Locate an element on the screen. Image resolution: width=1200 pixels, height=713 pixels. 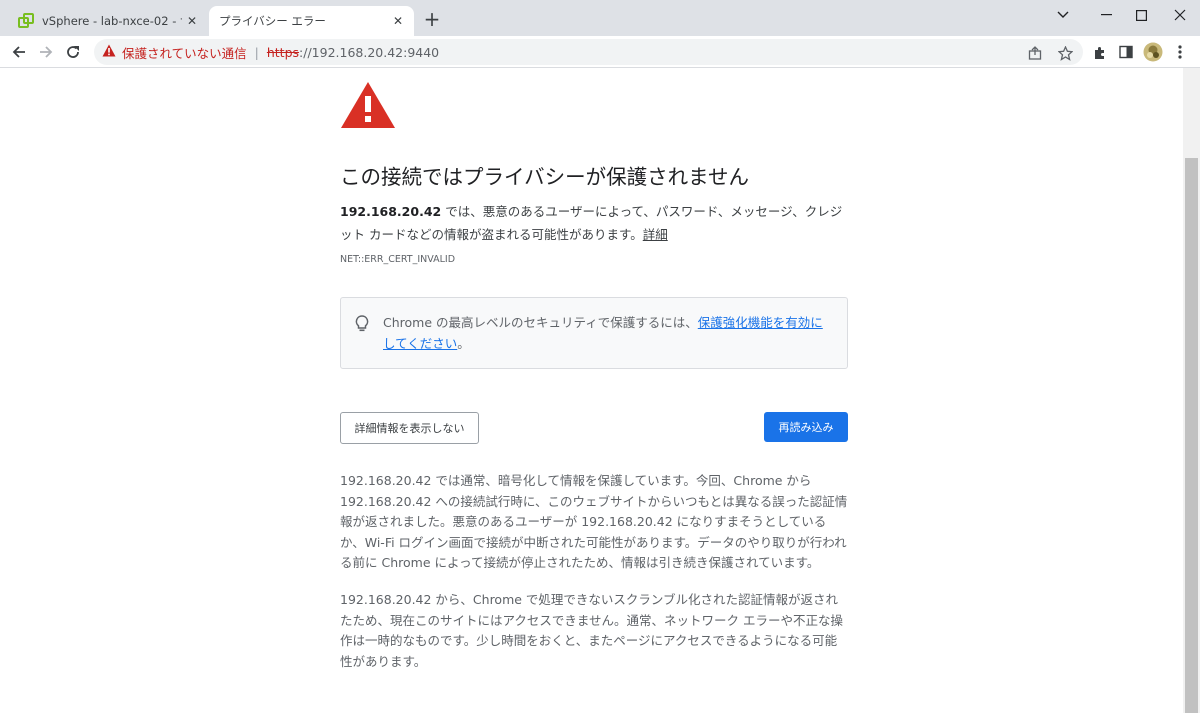
minimize-icon is located at coordinates (1106, 15).